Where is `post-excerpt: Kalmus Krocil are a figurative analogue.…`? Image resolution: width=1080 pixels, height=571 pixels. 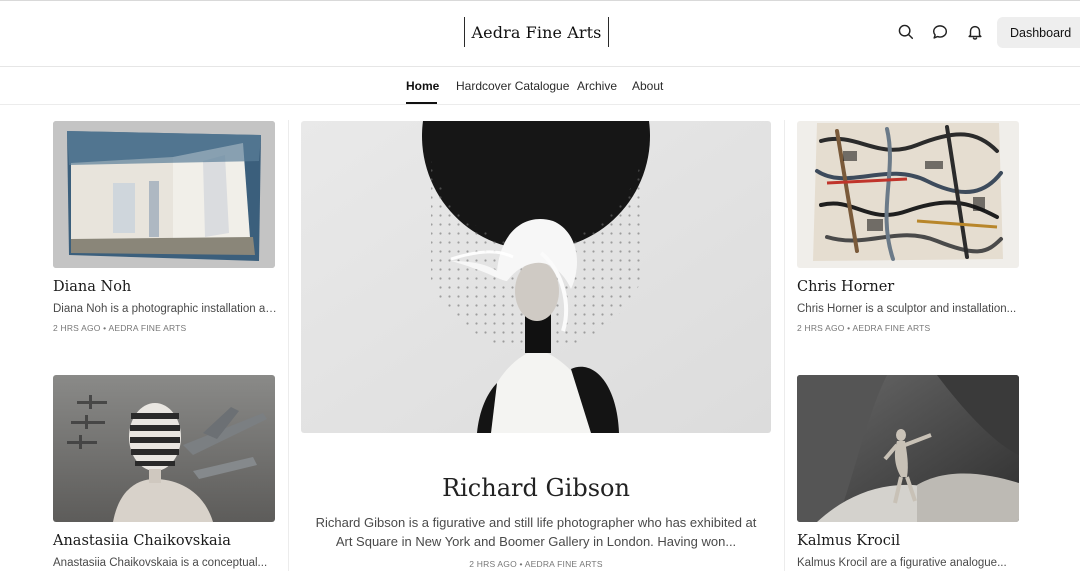
post-excerpt: Kalmus Krocil are a figurative analogue.… is located at coordinates (902, 563).